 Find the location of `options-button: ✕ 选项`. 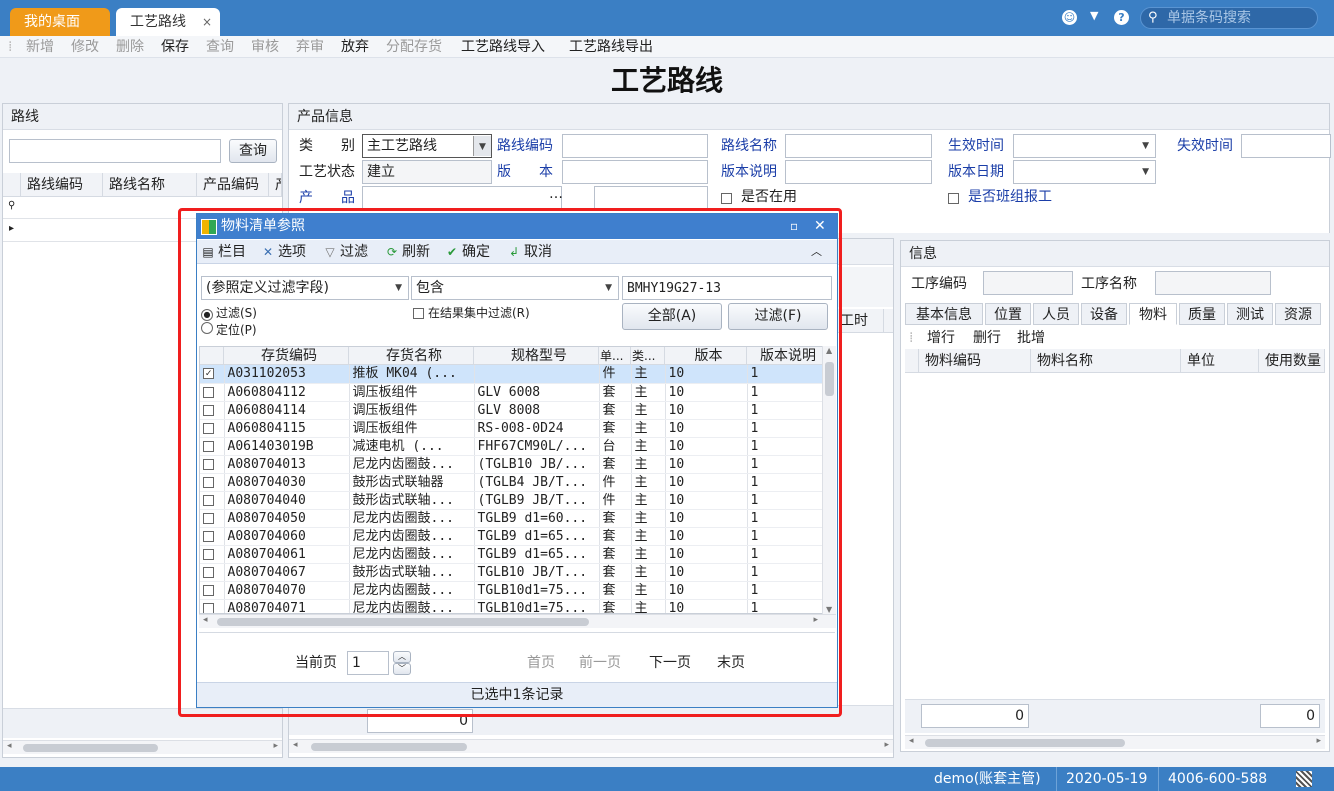

options-button: ✕ 选项 is located at coordinates (283, 252).